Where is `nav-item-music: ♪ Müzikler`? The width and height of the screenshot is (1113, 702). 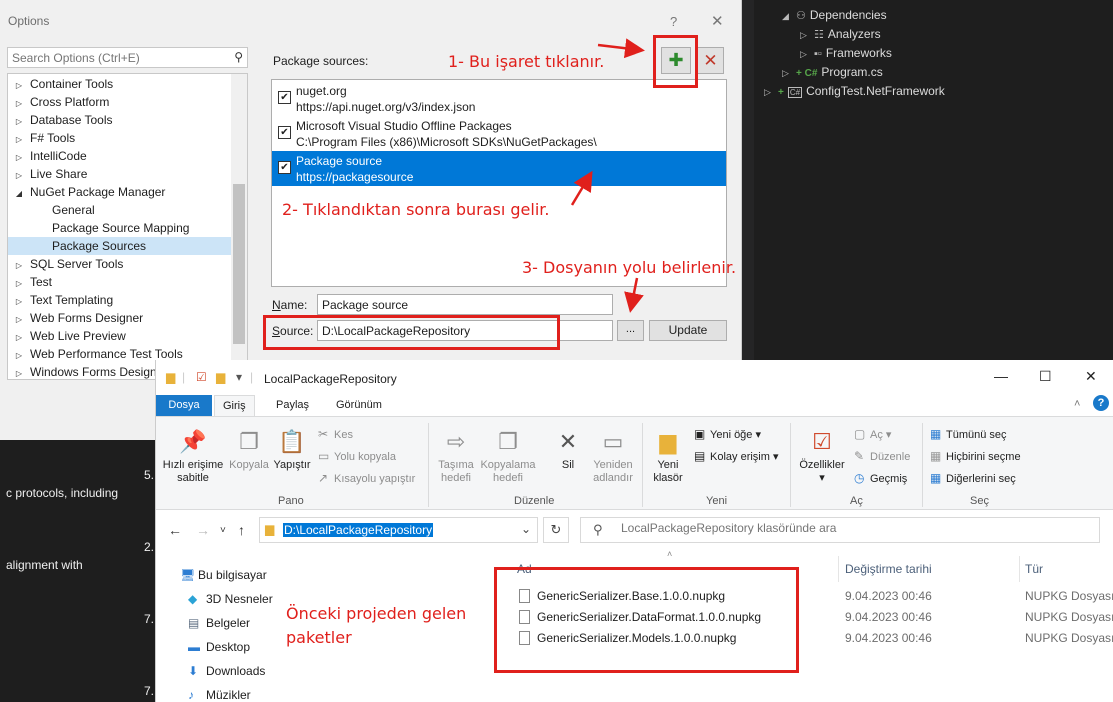 nav-item-music: ♪ Müzikler is located at coordinates (219, 695).